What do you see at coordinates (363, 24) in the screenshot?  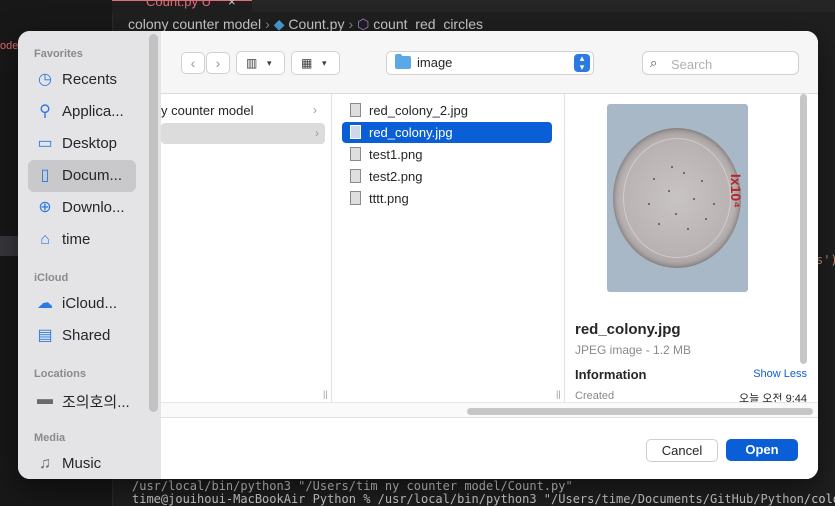 I see `function-icon: ⬡` at bounding box center [363, 24].